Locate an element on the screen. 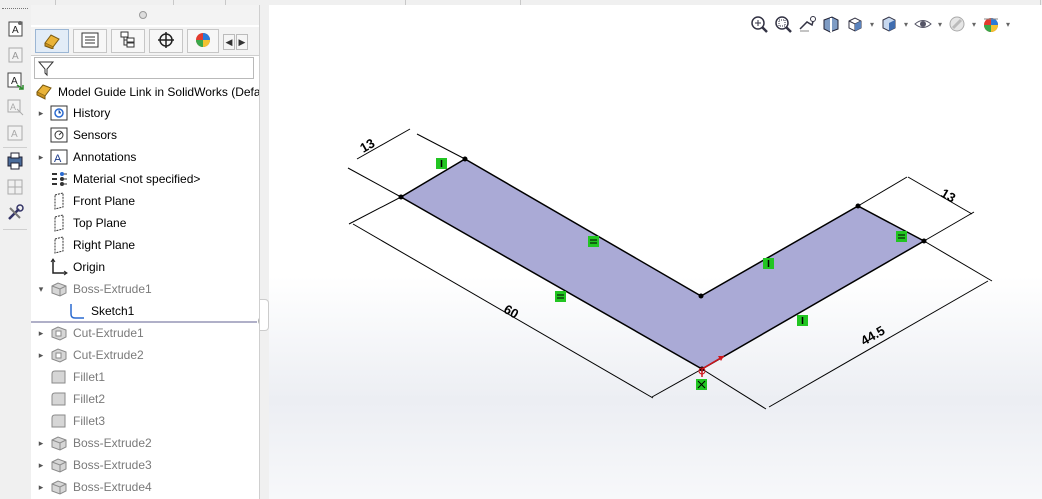 This screenshot has height=499, width=1042. collapse-arrow-icon: ▾ is located at coordinates (41, 289).